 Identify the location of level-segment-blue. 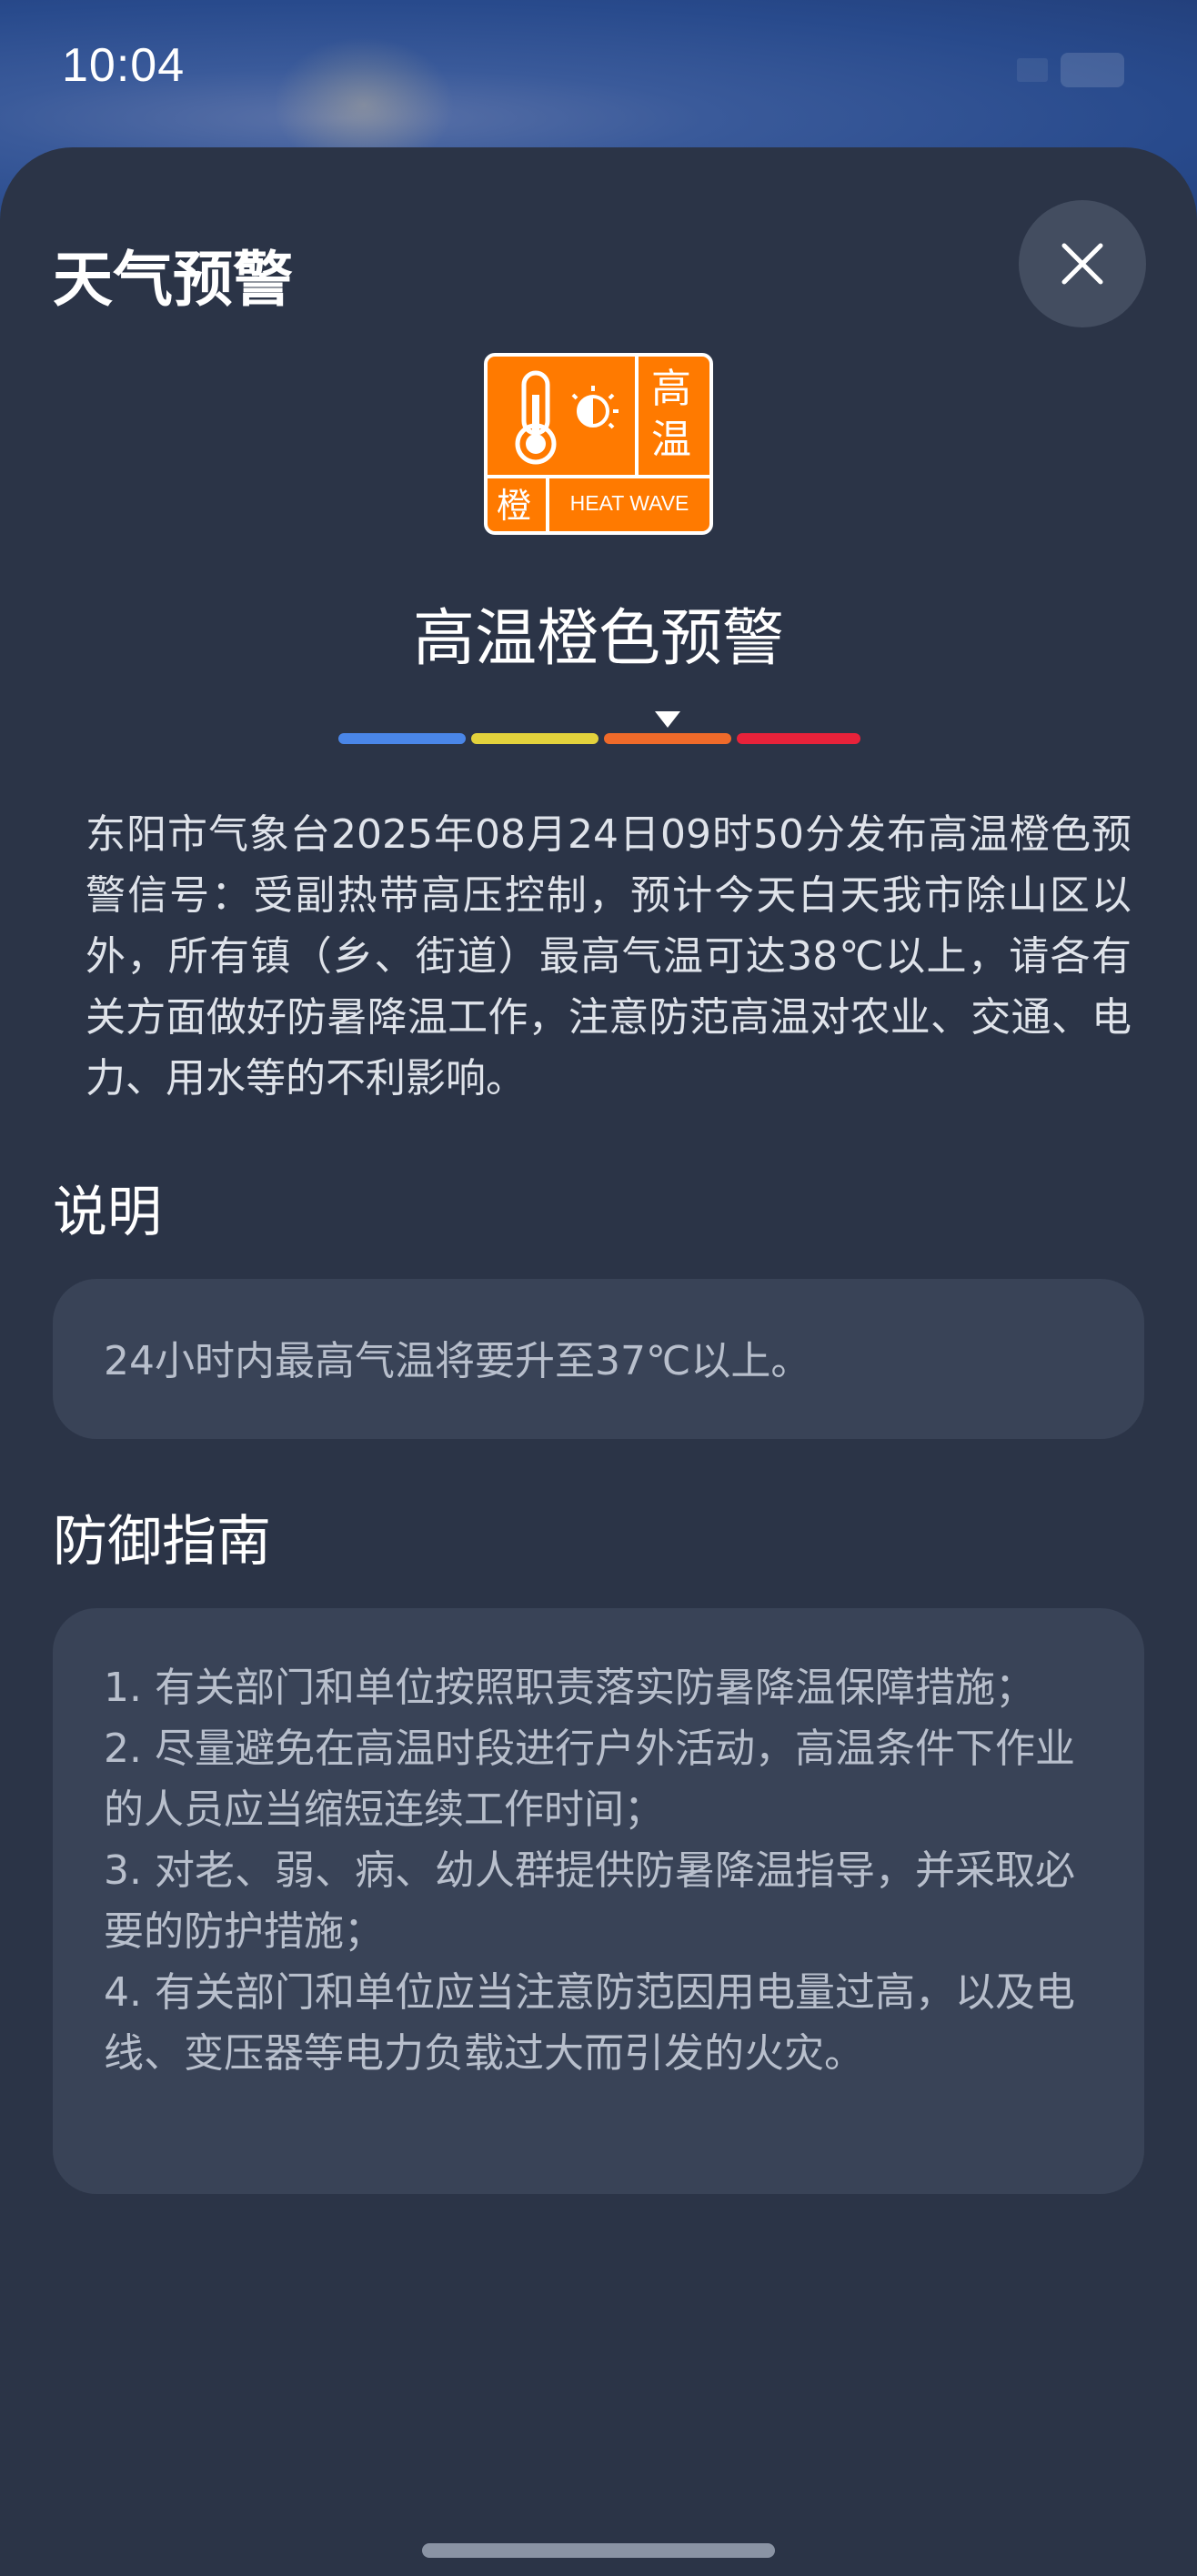
(402, 738).